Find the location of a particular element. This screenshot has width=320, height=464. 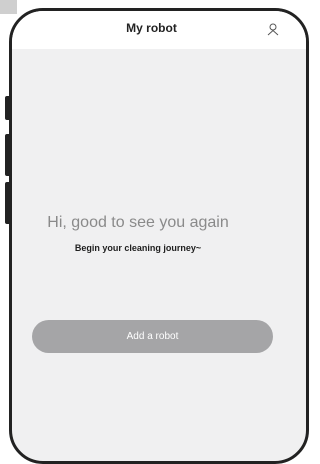

subtitle-text: Begin your cleaning journey~ is located at coordinates (138, 248).